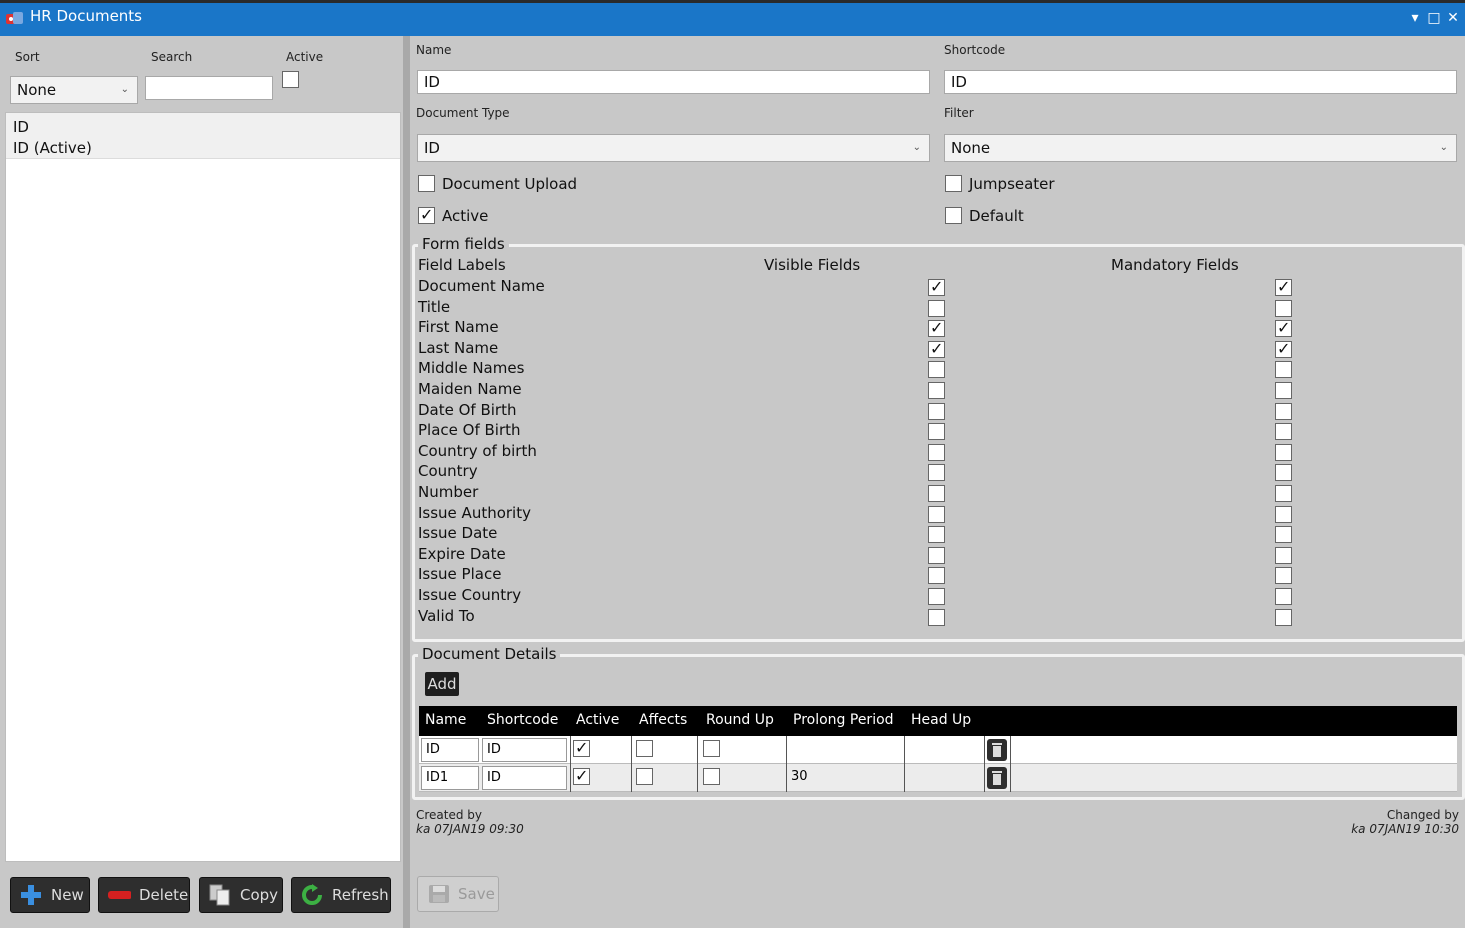 This screenshot has width=1465, height=928. I want to click on col-shortcode: Shortcode, so click(522, 720).